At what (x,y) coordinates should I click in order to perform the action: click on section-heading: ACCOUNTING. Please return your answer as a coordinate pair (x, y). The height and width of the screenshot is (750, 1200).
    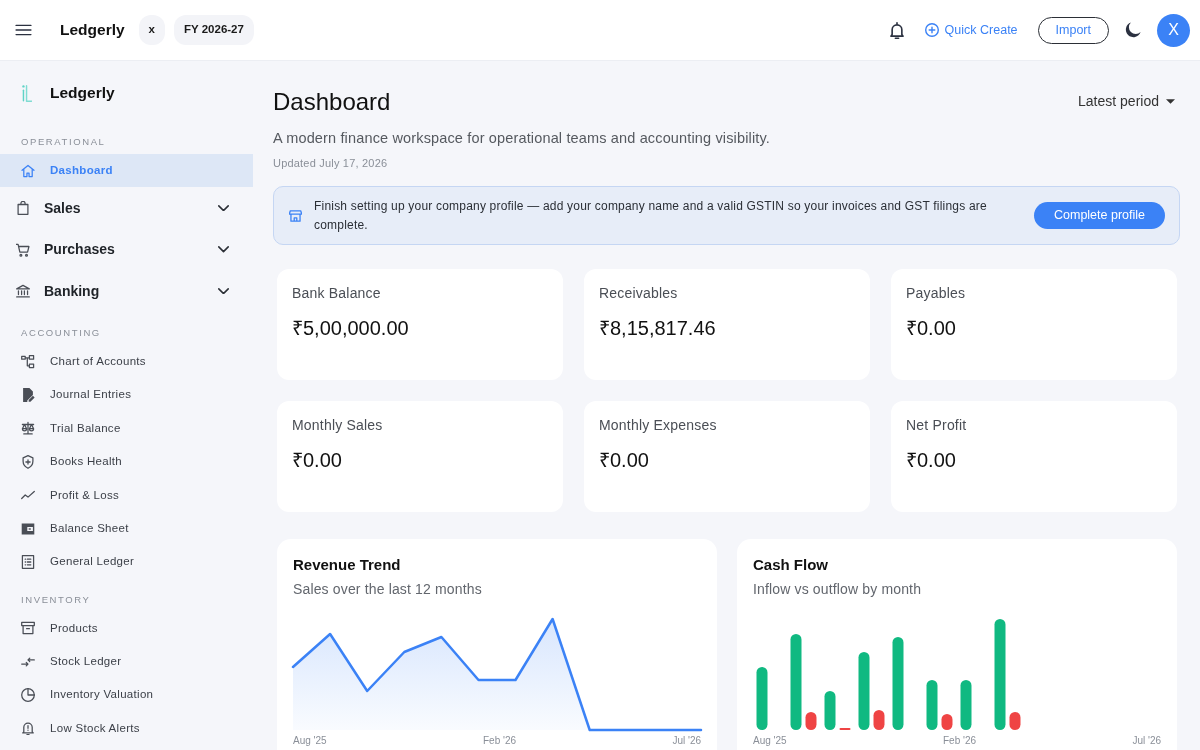
    Looking at the image, I should click on (61, 332).